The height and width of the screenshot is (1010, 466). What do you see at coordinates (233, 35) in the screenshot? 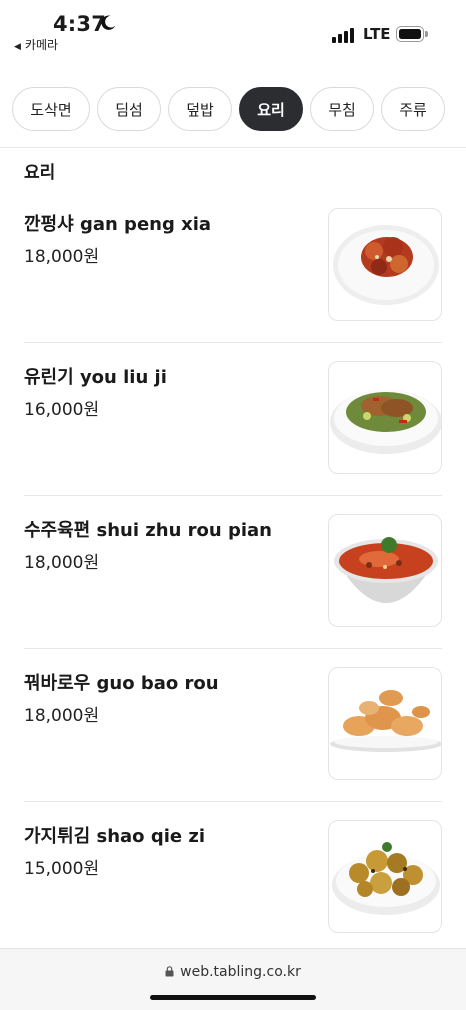
I see `status-bar: 4:37 ◀ 카메라 LTE` at bounding box center [233, 35].